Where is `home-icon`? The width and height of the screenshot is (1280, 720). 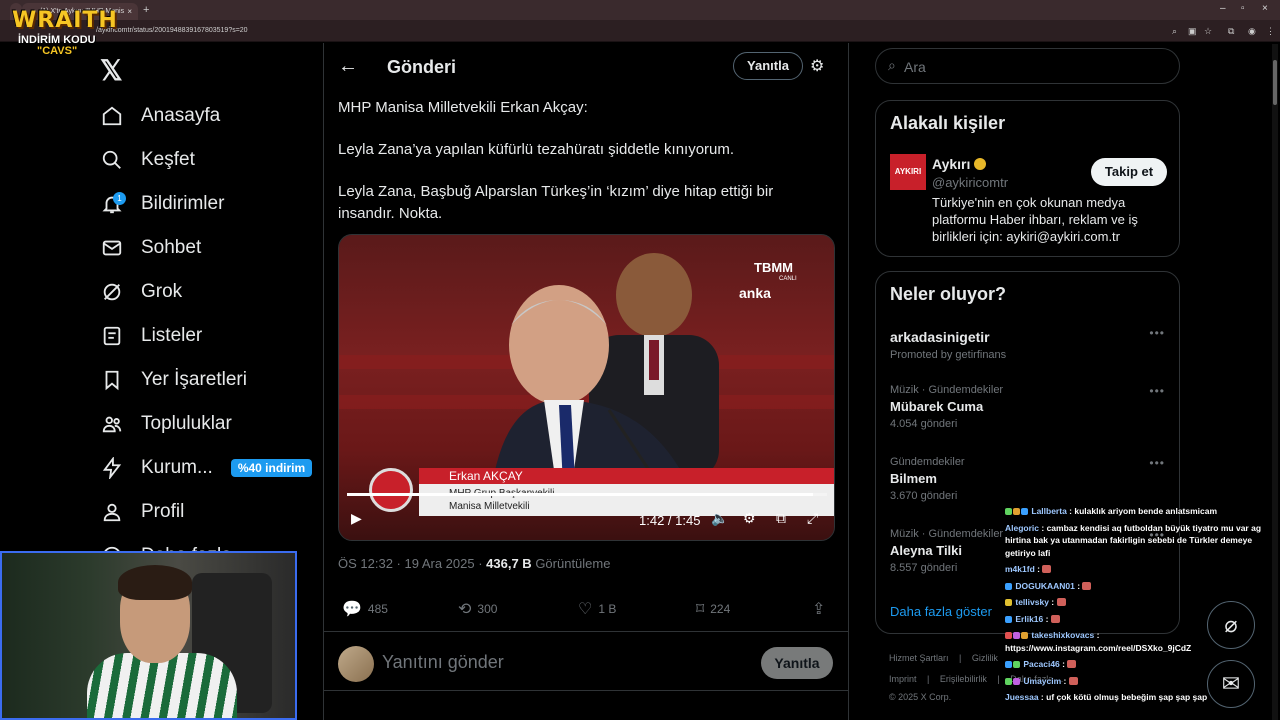 home-icon is located at coordinates (112, 116).